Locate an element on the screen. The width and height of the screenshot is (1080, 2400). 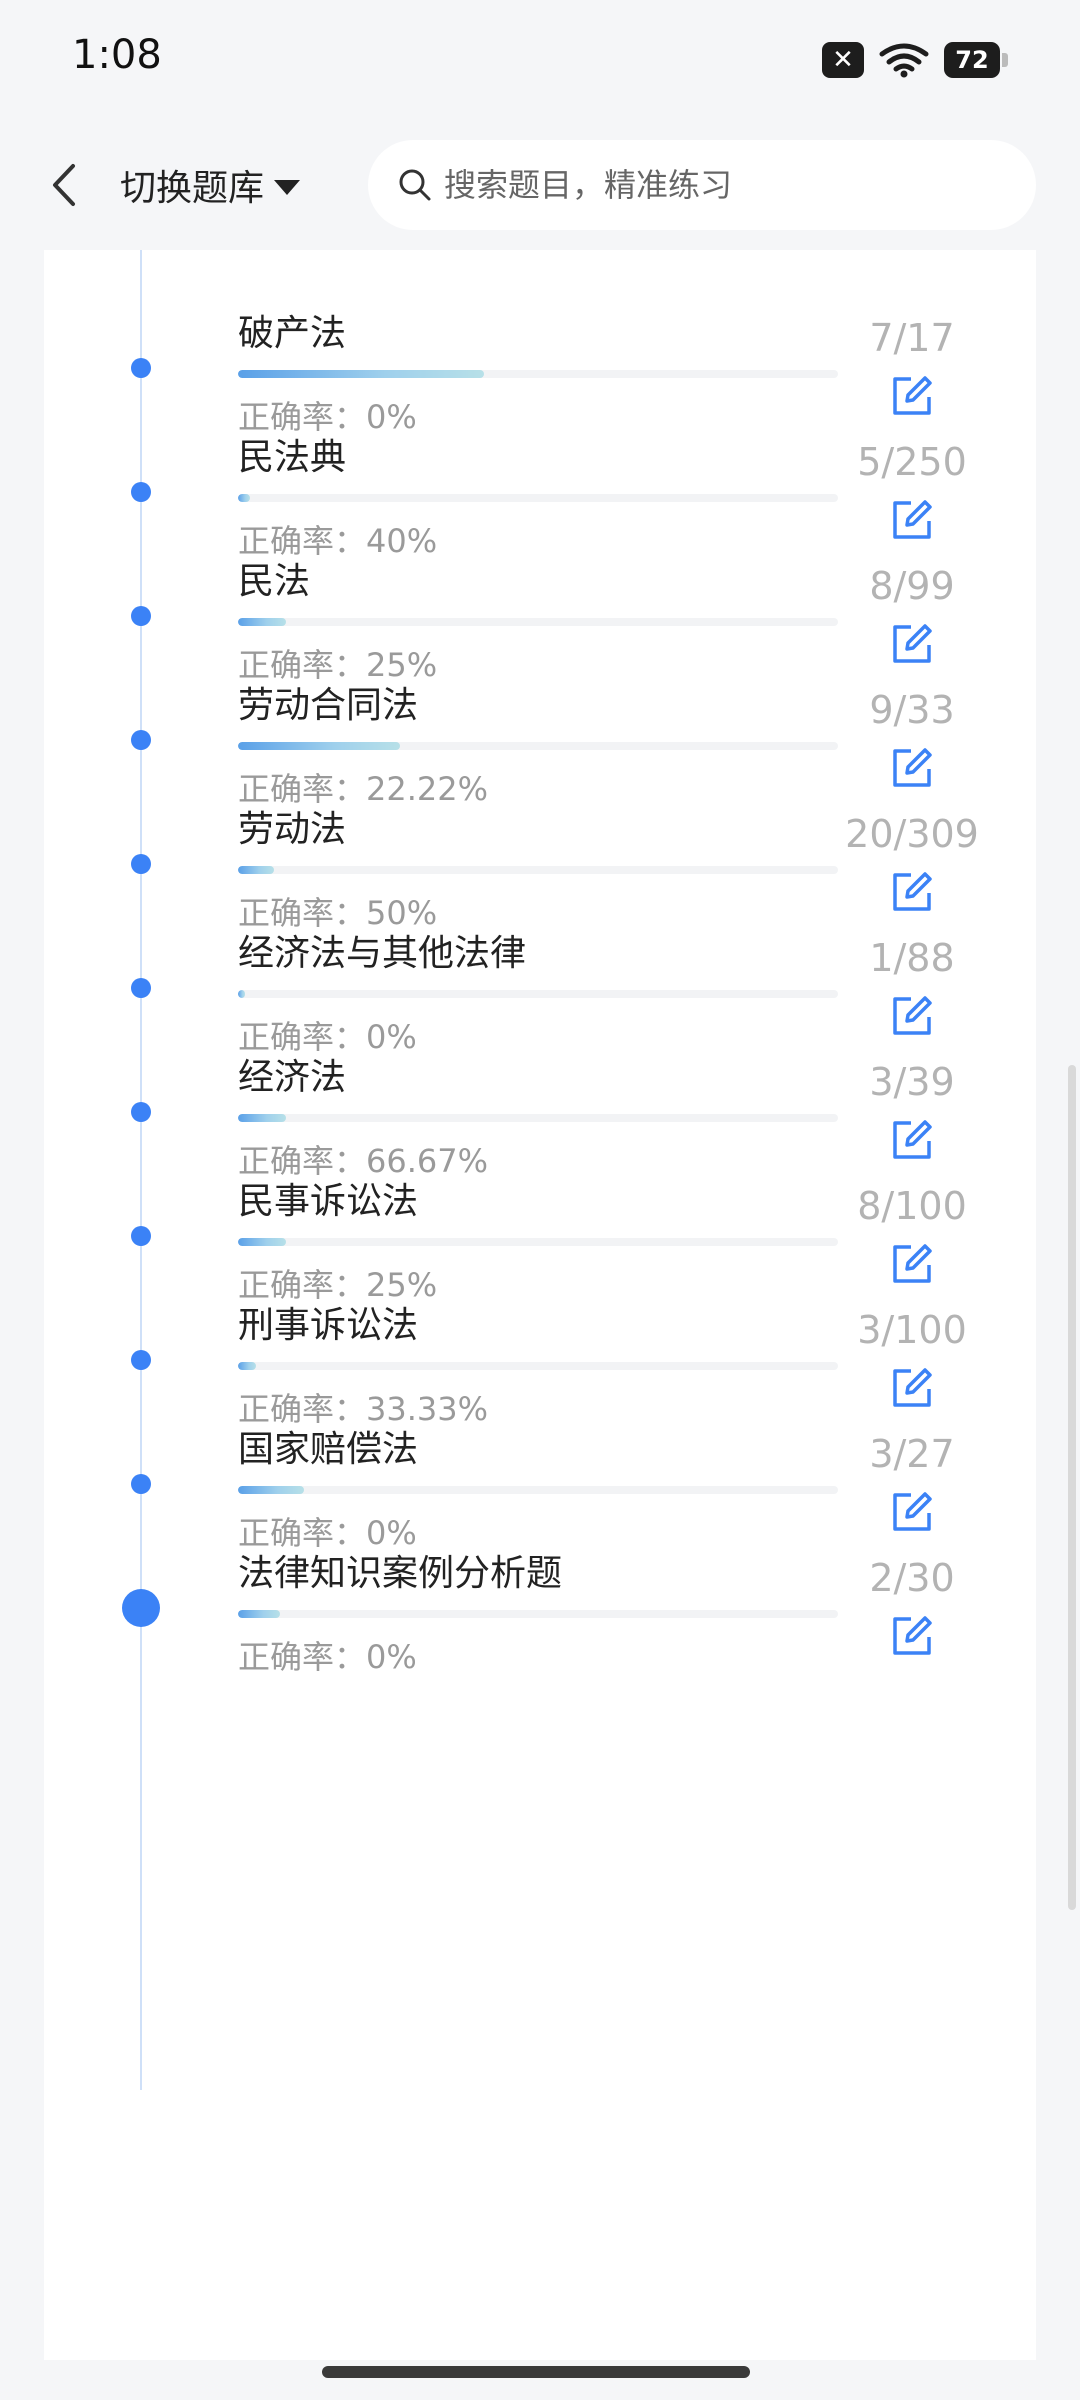
progress-count: 5/250 is located at coordinates (912, 462).